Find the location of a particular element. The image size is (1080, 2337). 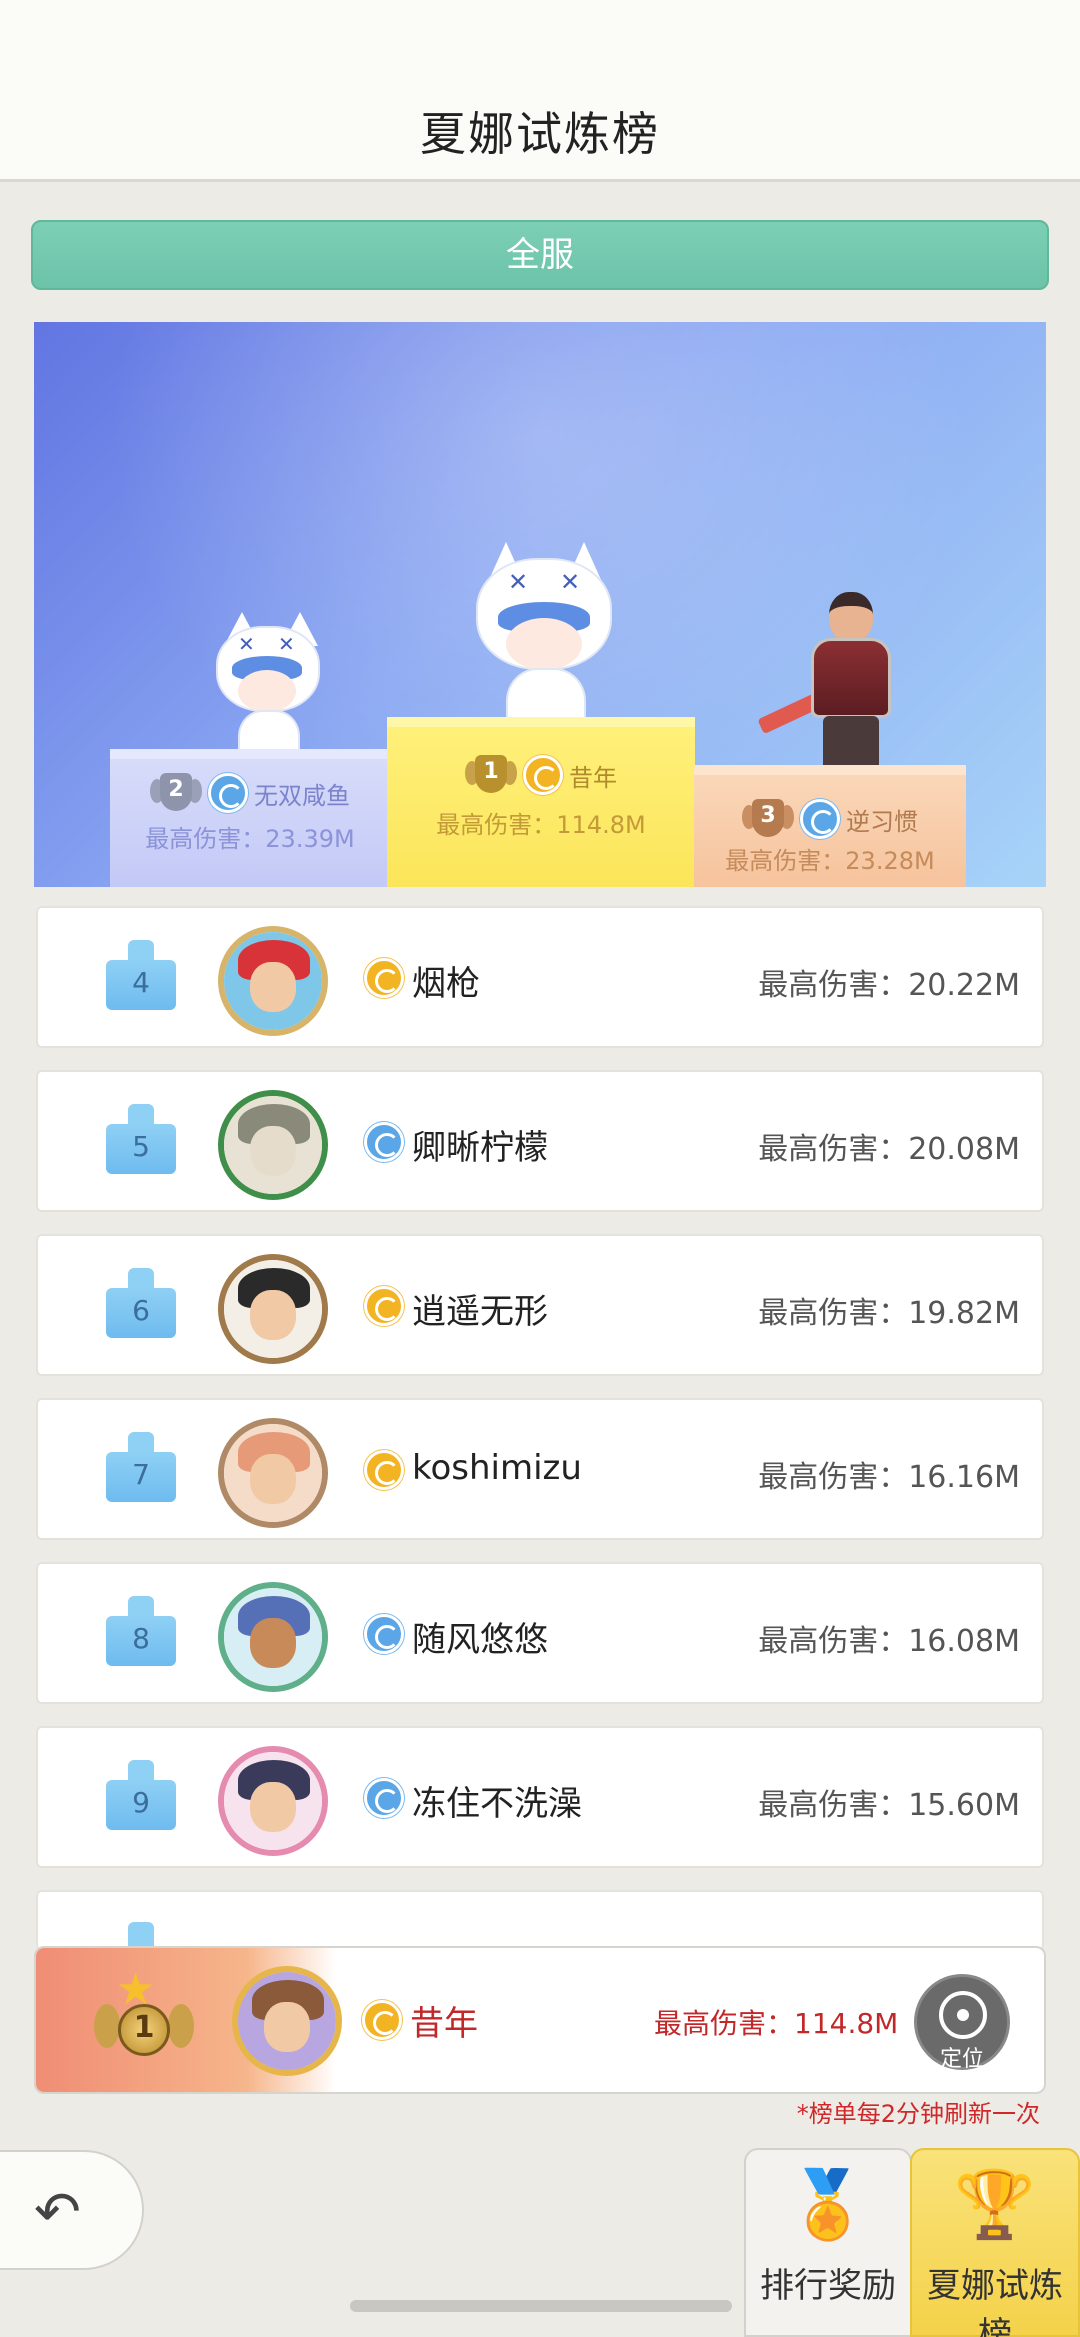

tab-rank-reward: 🏅 排行奖励 is located at coordinates (828, 2242).